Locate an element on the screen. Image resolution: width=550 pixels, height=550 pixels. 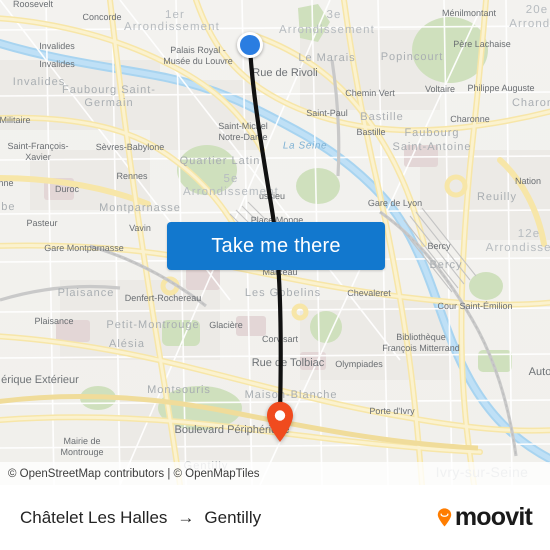
trip-summary: Châtelet Les Halles → Gentilly is located at coordinates (140, 518).